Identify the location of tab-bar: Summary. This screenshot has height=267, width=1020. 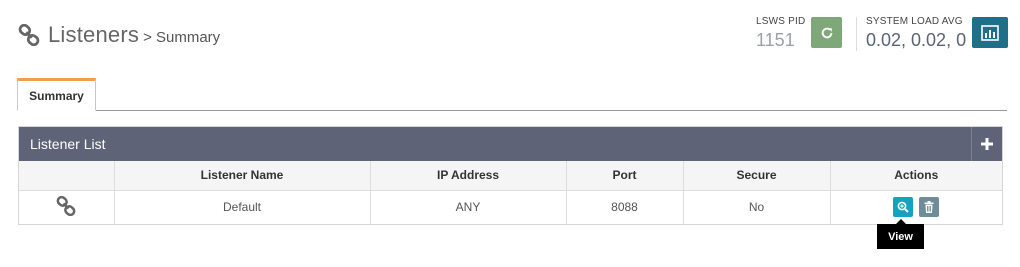
(512, 94).